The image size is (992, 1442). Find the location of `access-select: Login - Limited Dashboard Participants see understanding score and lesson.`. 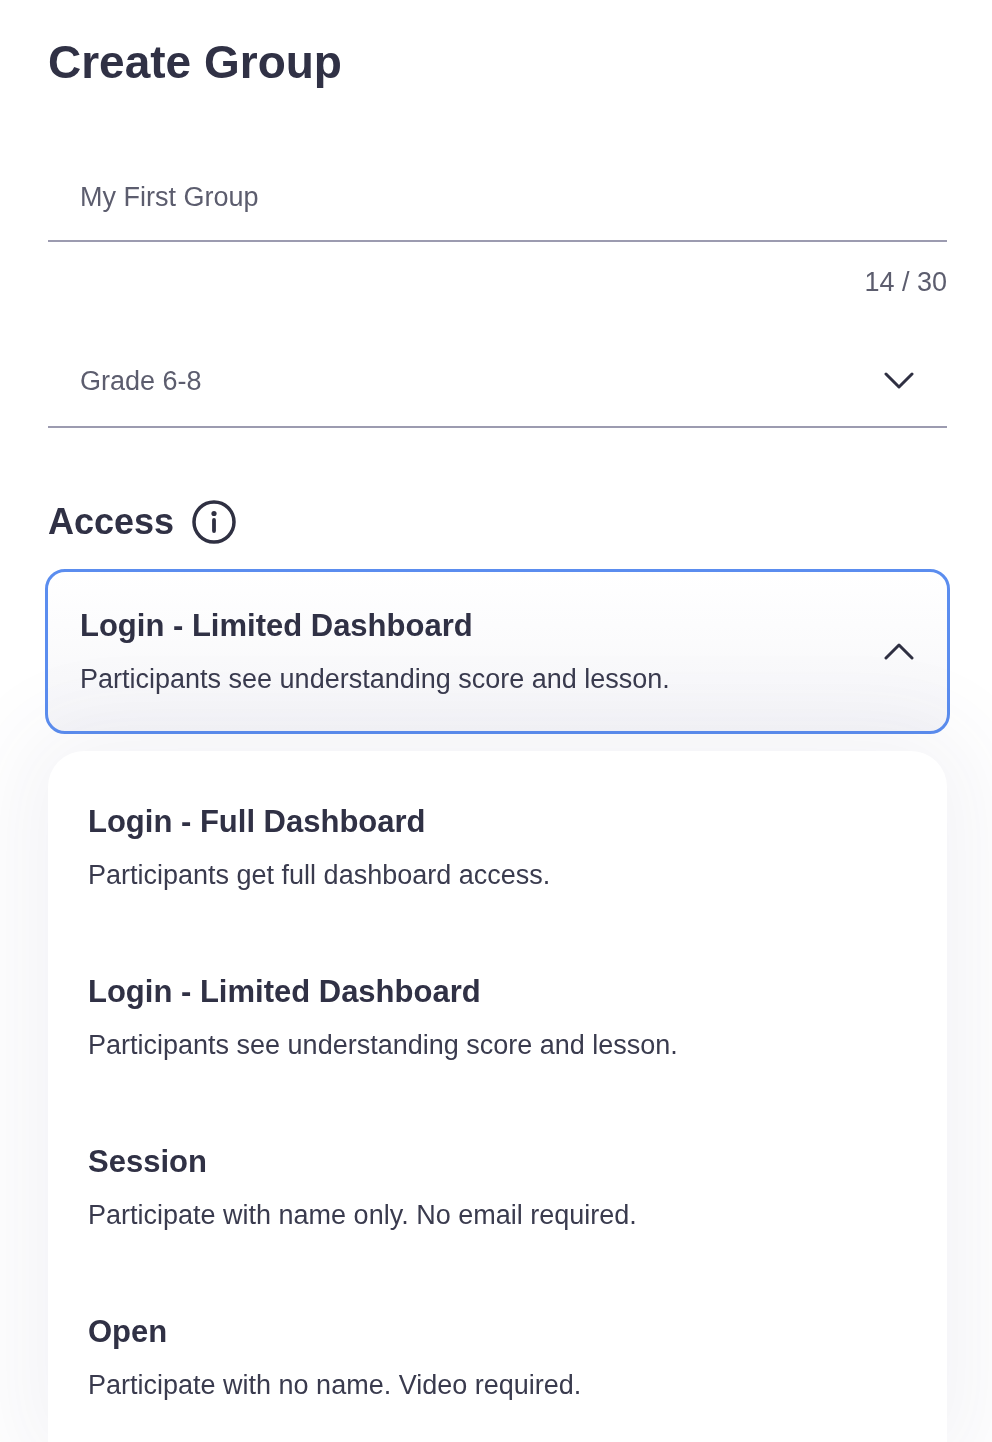

access-select: Login - Limited Dashboard Participants see understanding score and lesson. is located at coordinates (497, 651).